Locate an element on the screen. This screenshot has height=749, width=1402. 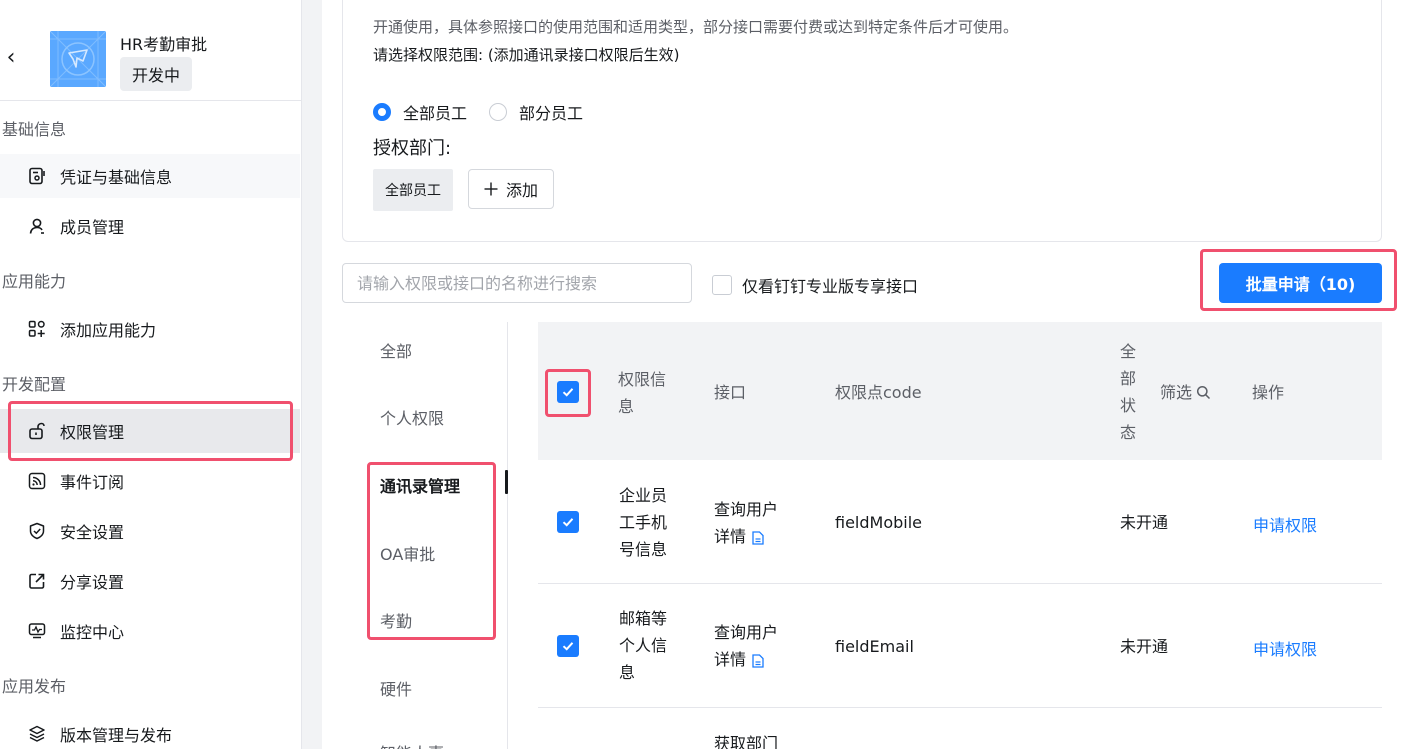
credential-icon is located at coordinates (37, 176).